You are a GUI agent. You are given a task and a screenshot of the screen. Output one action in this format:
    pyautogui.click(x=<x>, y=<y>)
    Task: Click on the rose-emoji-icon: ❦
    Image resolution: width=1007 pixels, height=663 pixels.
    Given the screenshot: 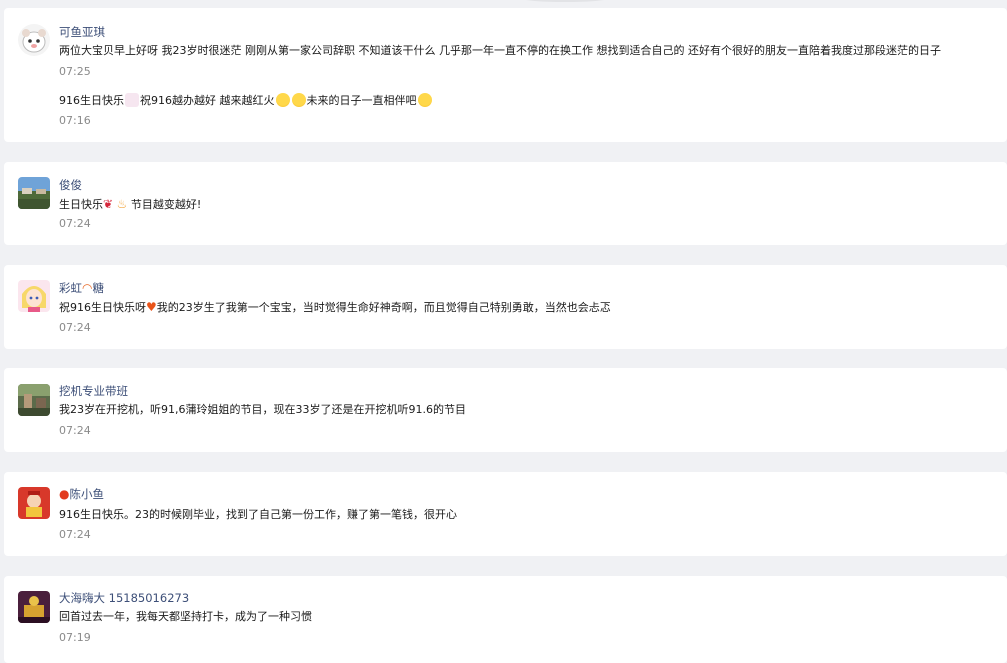 What is the action you would take?
    pyautogui.click(x=108, y=204)
    